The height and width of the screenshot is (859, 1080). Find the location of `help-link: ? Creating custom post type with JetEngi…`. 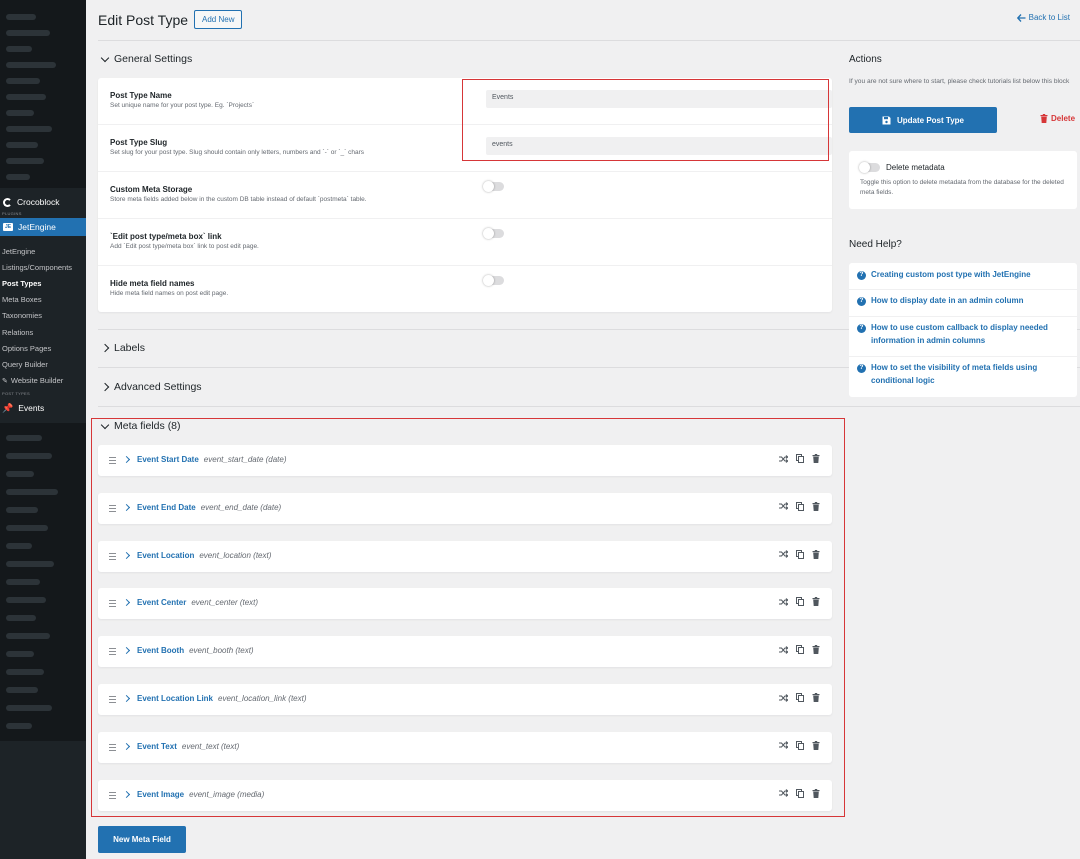

help-link: ? Creating custom post type with JetEngi… is located at coordinates (964, 275).